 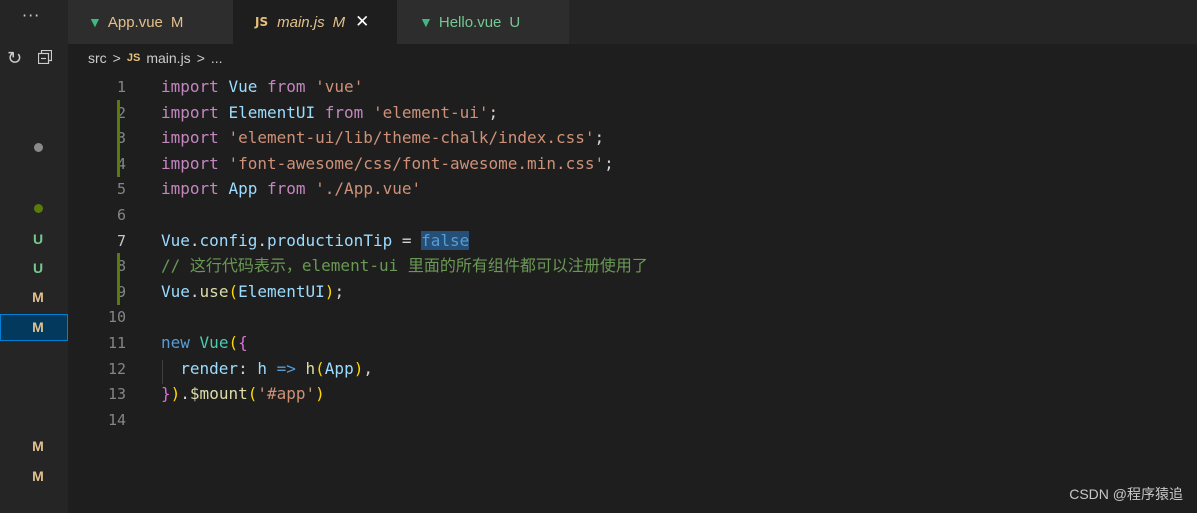 What do you see at coordinates (121, 189) in the screenshot?
I see `line-number: 5` at bounding box center [121, 189].